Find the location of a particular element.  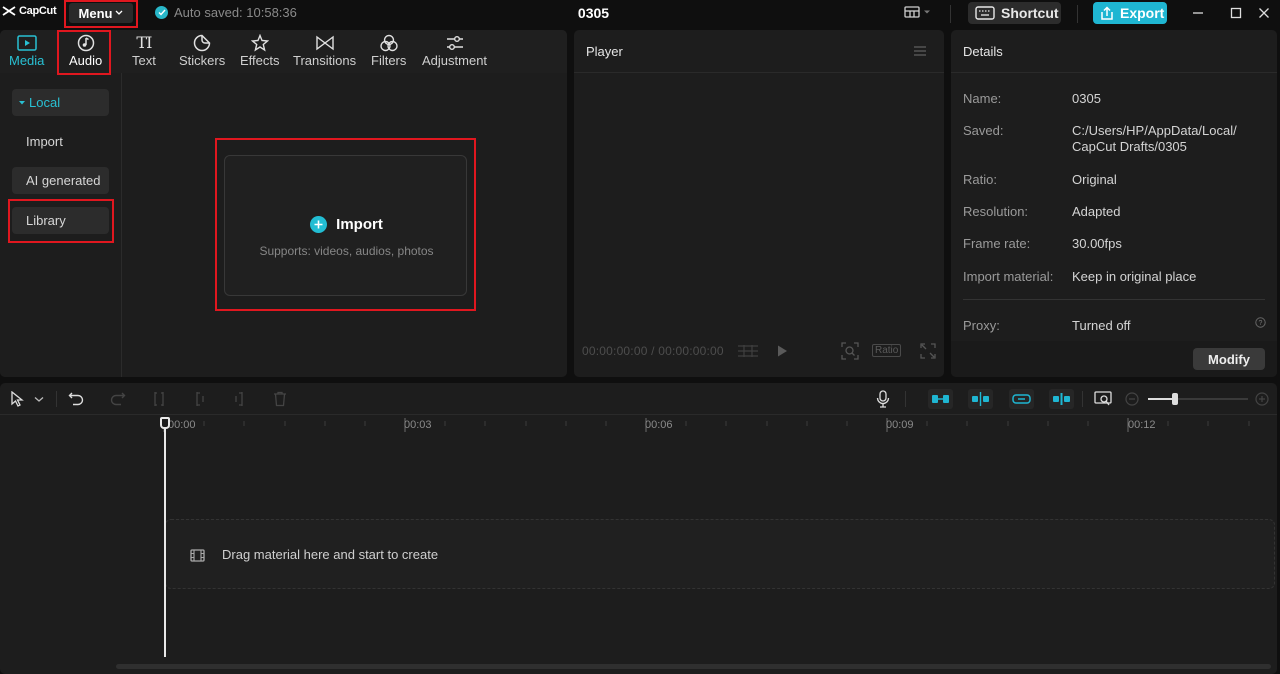

tab-filters: Filters is located at coordinates (388, 50).